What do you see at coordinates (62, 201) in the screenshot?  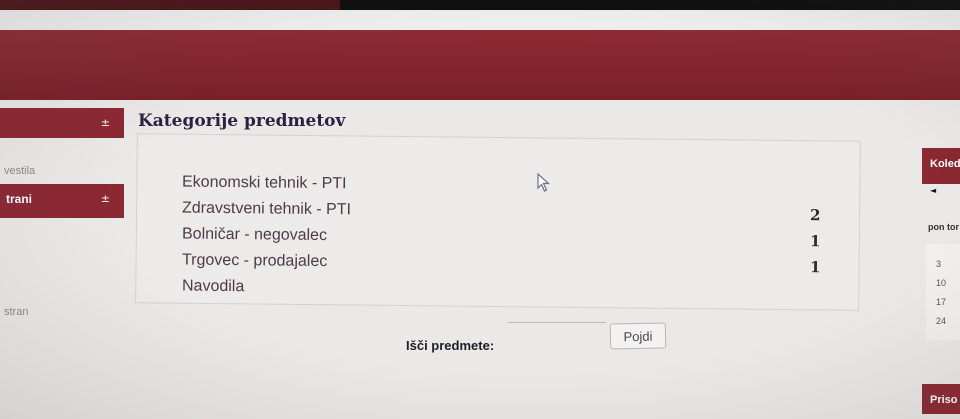 I see `sidebar-block-2-header: trani ±` at bounding box center [62, 201].